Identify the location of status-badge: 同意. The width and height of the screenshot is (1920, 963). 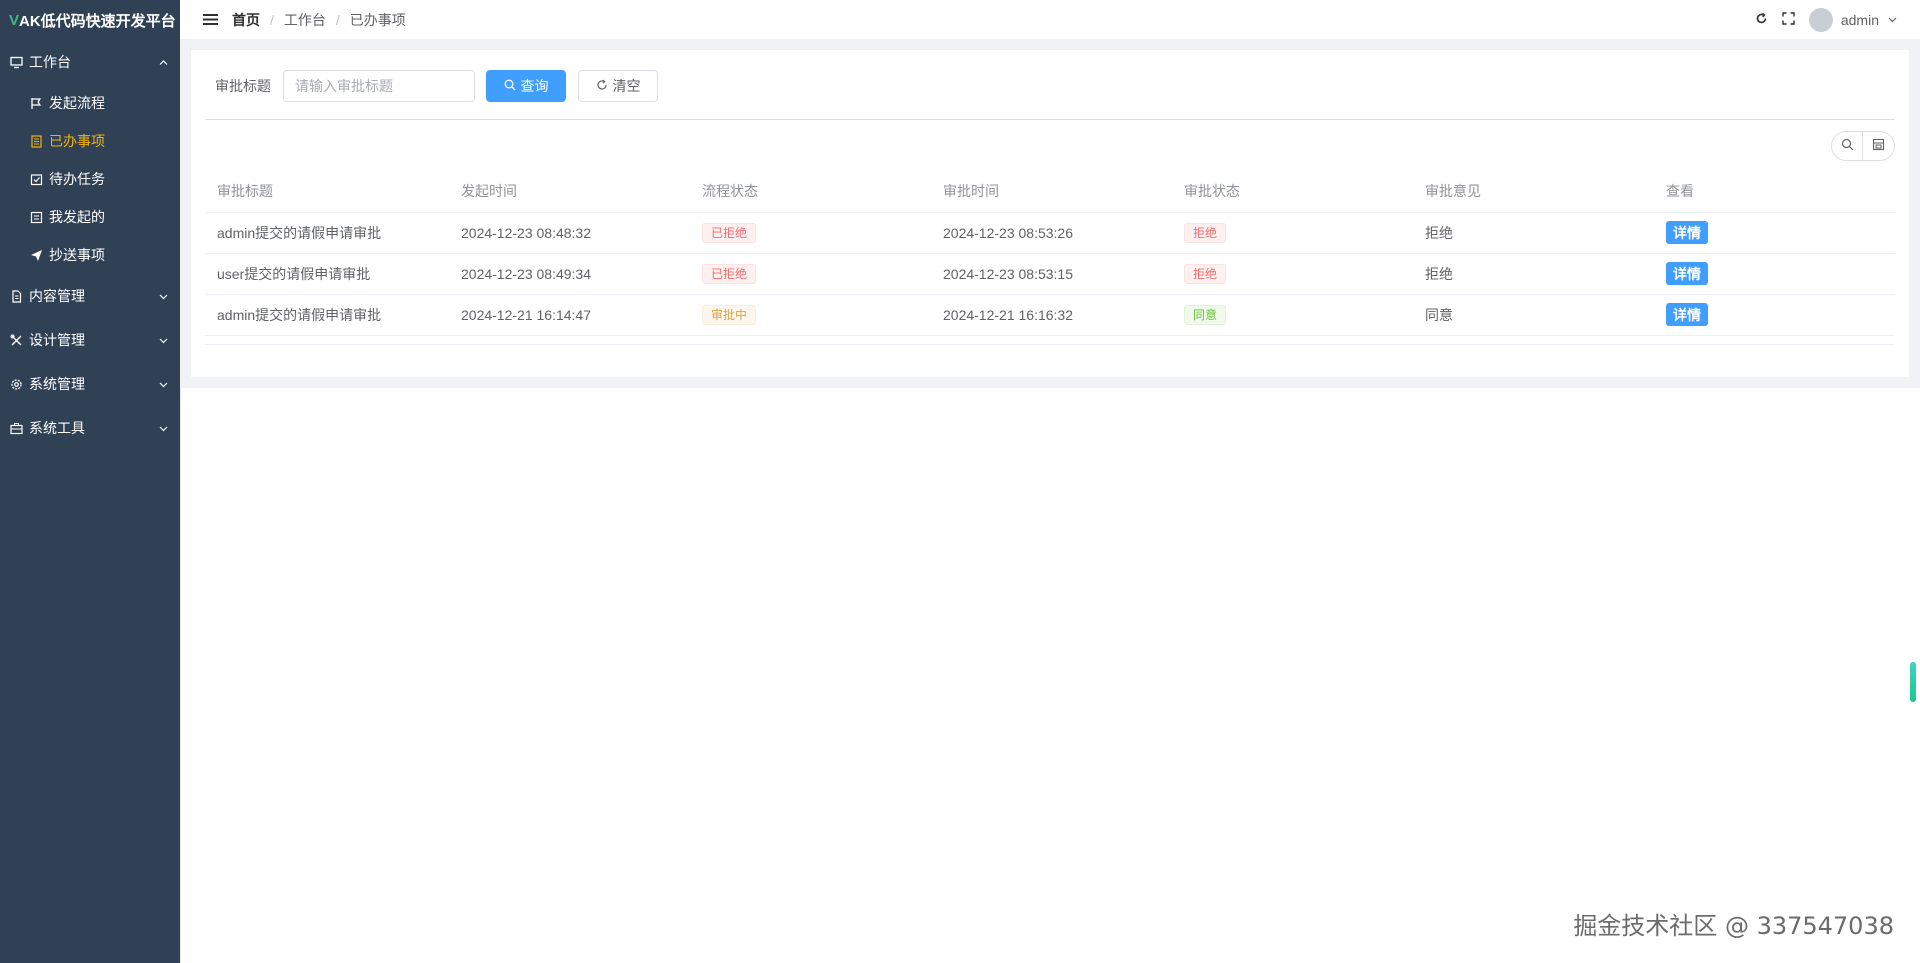
(1205, 314).